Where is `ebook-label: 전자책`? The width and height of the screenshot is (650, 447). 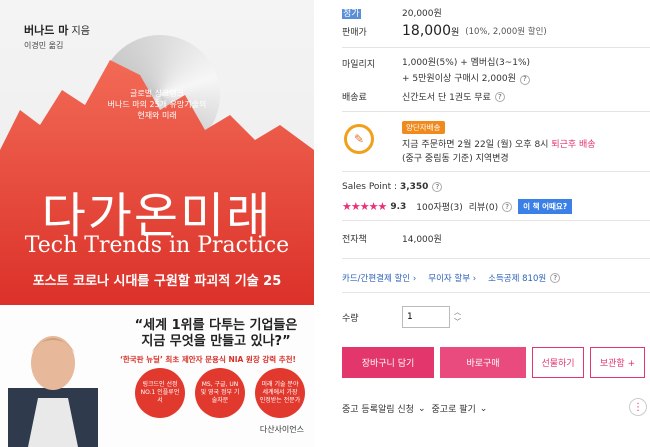
ebook-label: 전자책 is located at coordinates (354, 240).